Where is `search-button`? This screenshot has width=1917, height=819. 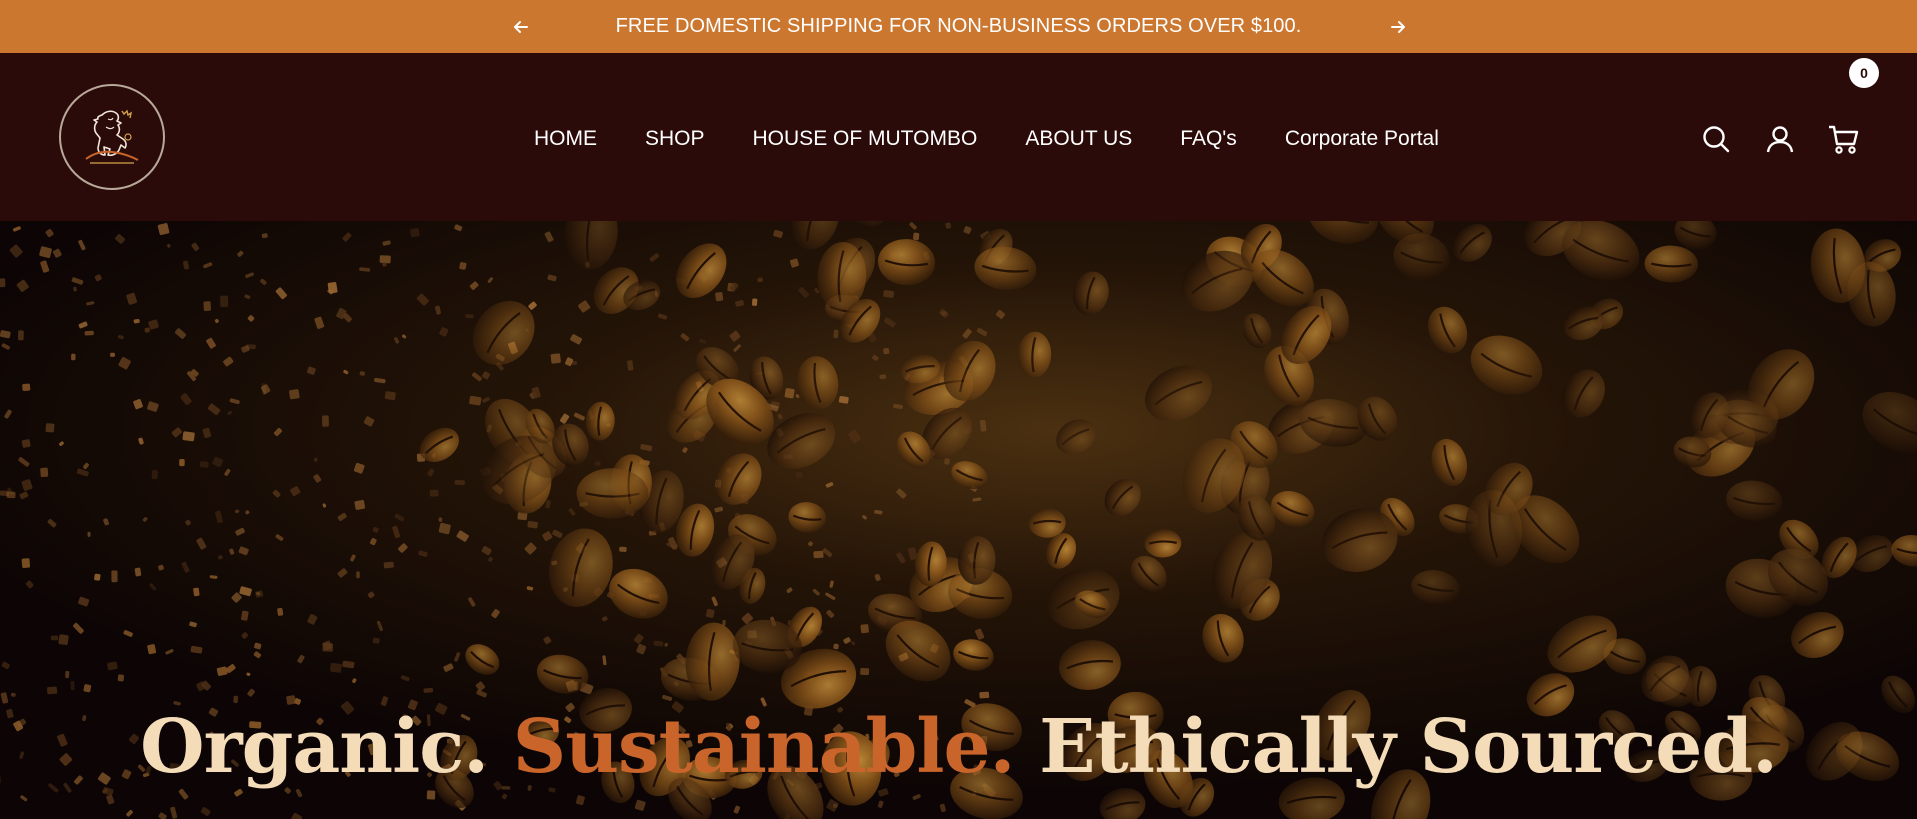
search-button is located at coordinates (1716, 139).